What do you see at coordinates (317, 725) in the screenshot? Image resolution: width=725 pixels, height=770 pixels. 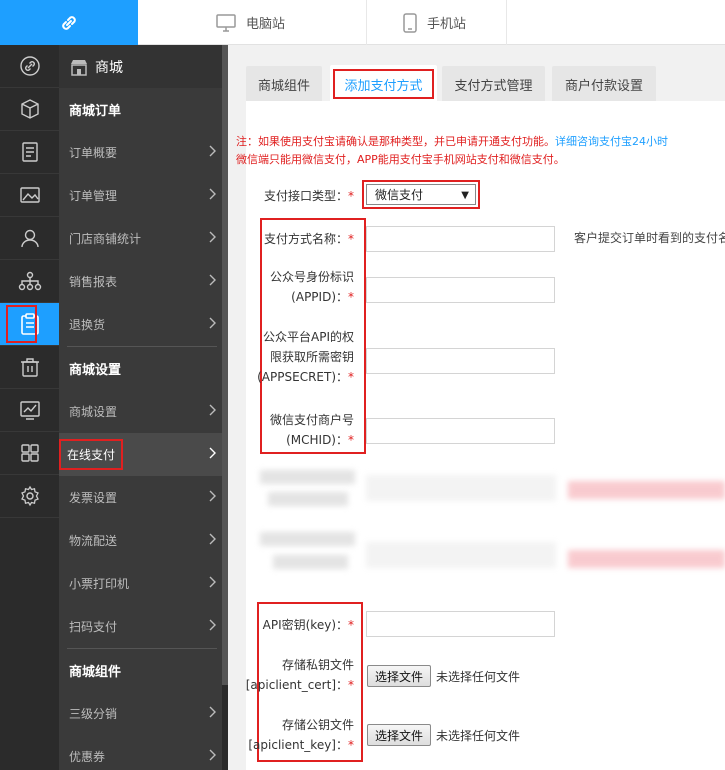 I see `key-file-label-line1: 存储公钥文件` at bounding box center [317, 725].